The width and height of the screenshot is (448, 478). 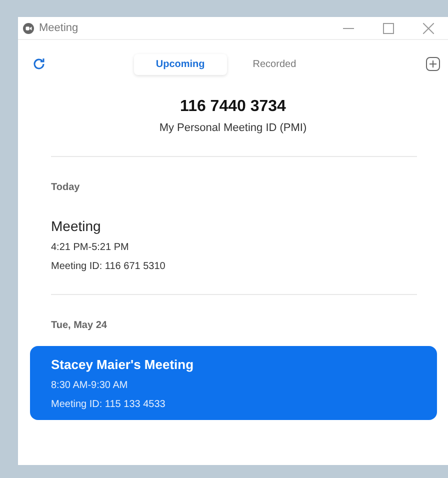 I want to click on pmi-number: 116 7440 3734, so click(x=233, y=107).